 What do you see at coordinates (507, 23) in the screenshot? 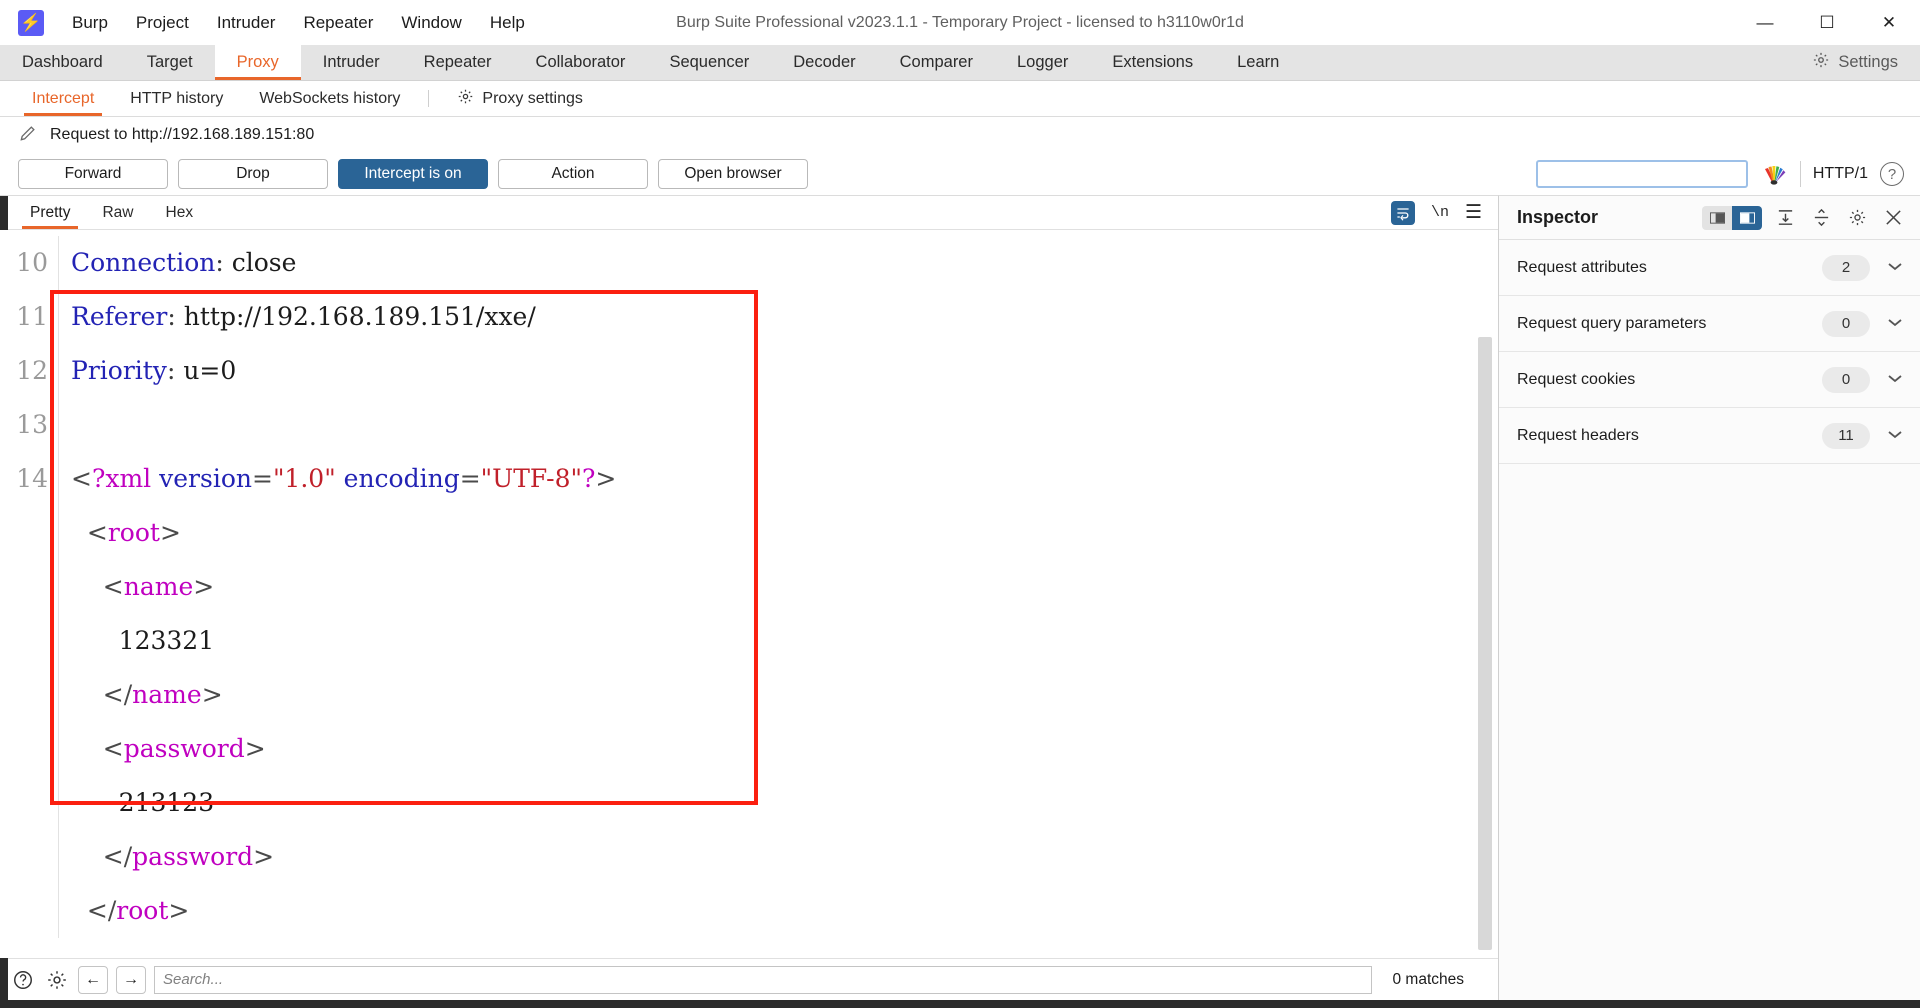
I see `menu-item-help: Help` at bounding box center [507, 23].